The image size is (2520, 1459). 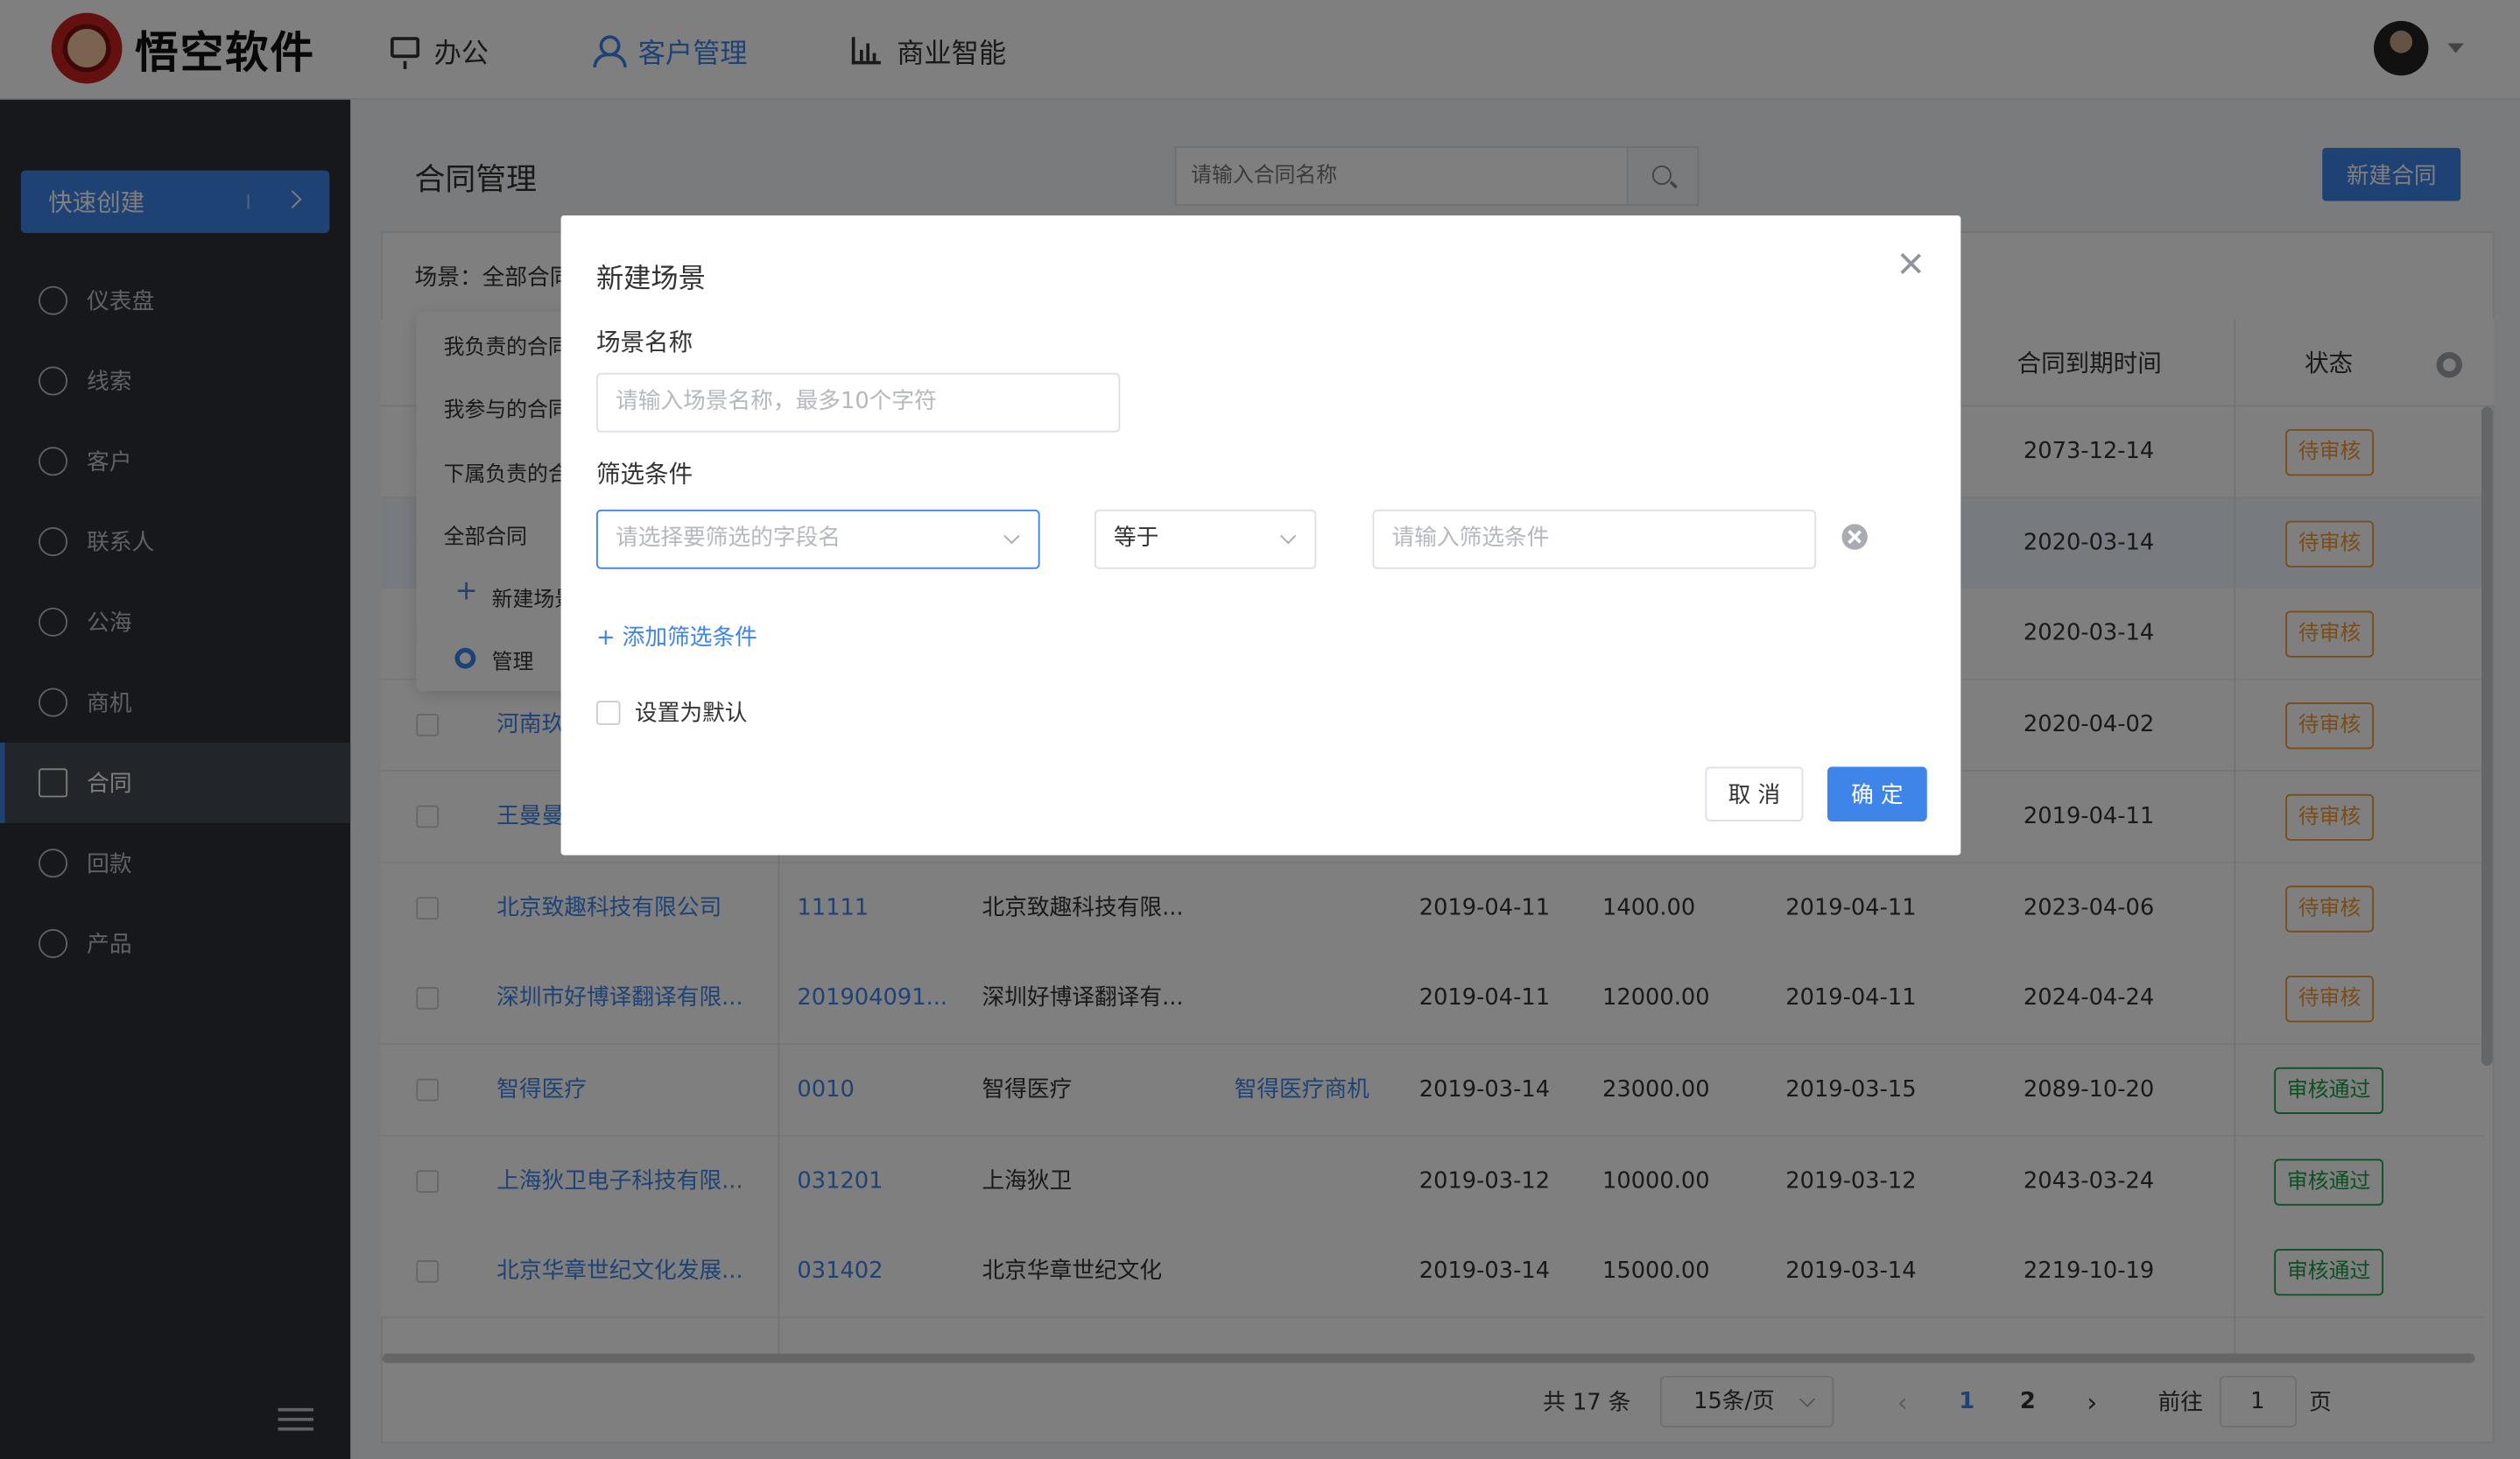 I want to click on filter-operator-select: 等于, so click(x=1205, y=539).